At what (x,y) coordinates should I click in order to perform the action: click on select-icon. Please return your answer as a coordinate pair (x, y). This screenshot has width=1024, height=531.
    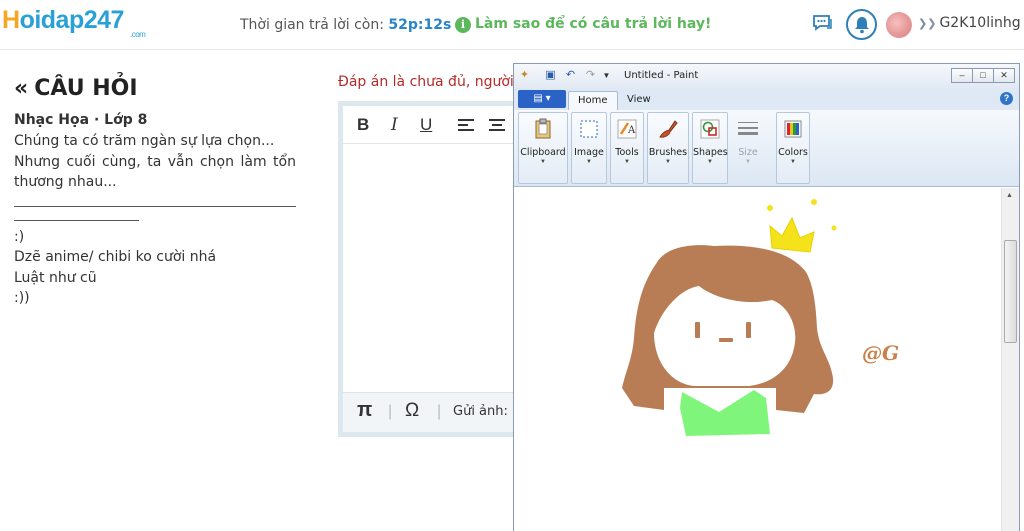
    Looking at the image, I should click on (589, 129).